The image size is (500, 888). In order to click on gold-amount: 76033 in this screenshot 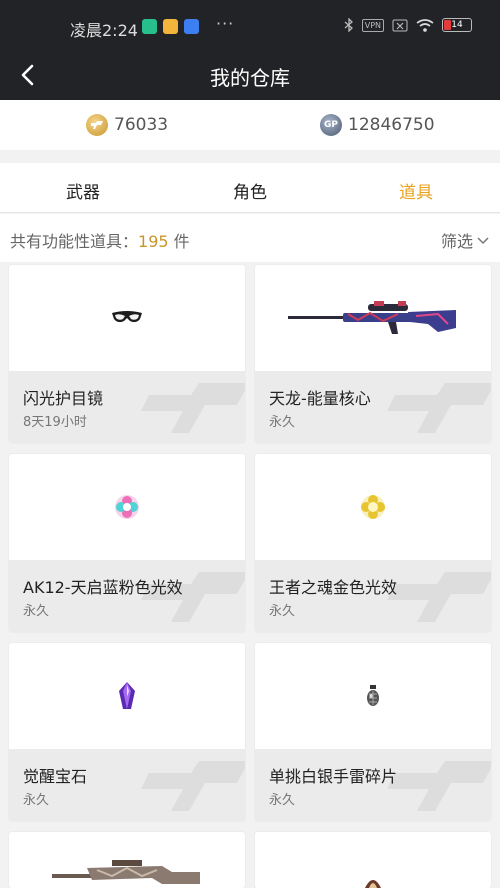, I will do `click(141, 125)`.